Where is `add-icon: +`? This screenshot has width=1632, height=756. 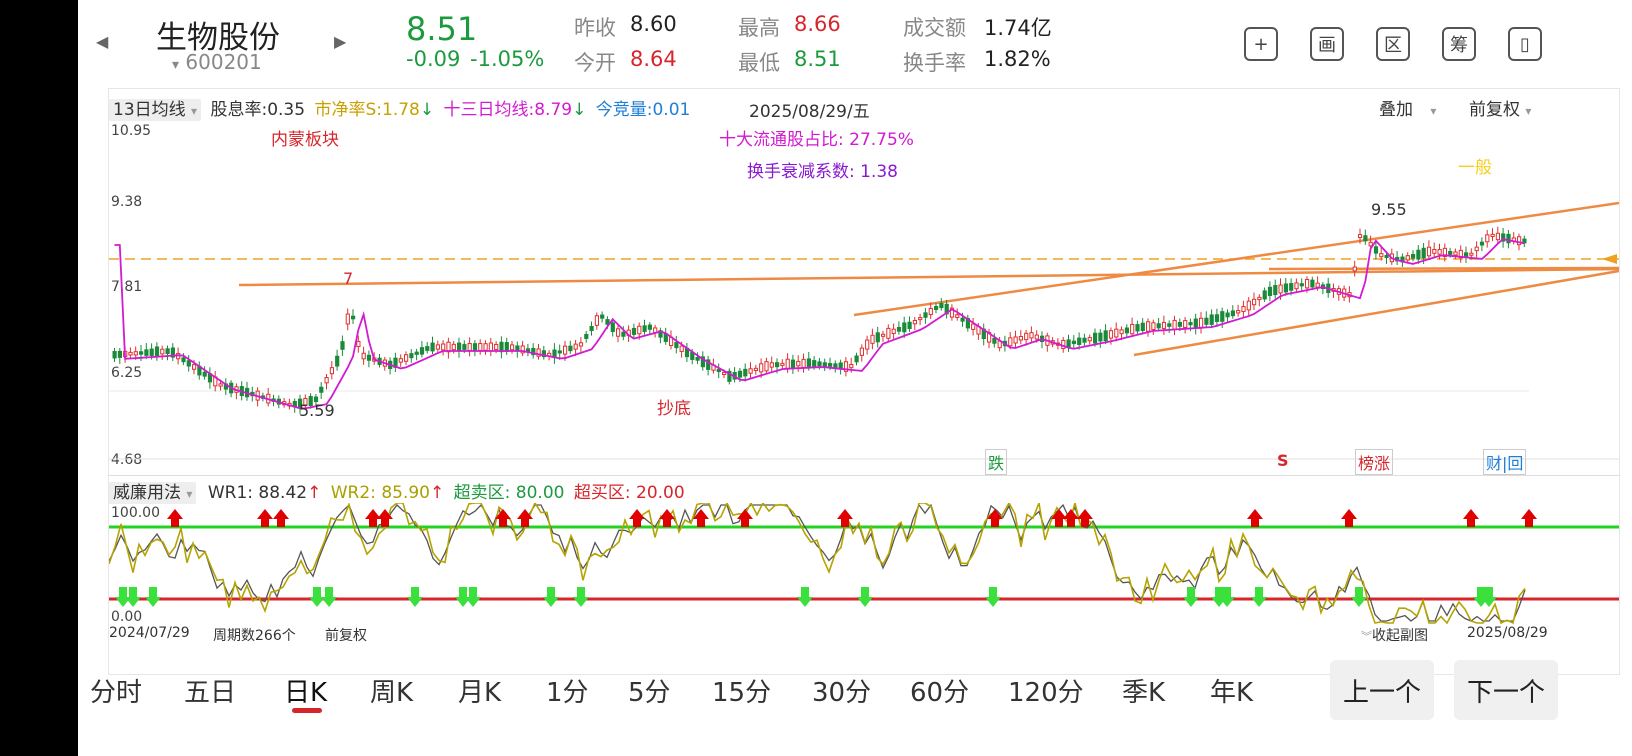
add-icon: + is located at coordinates (1261, 44).